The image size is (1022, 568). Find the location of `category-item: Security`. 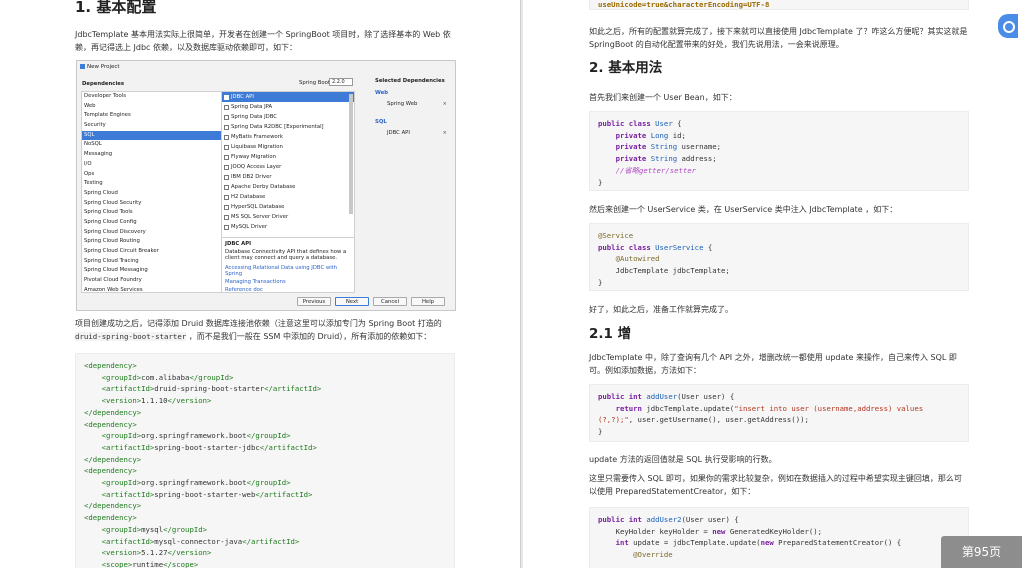

category-item: Security is located at coordinates (95, 125).